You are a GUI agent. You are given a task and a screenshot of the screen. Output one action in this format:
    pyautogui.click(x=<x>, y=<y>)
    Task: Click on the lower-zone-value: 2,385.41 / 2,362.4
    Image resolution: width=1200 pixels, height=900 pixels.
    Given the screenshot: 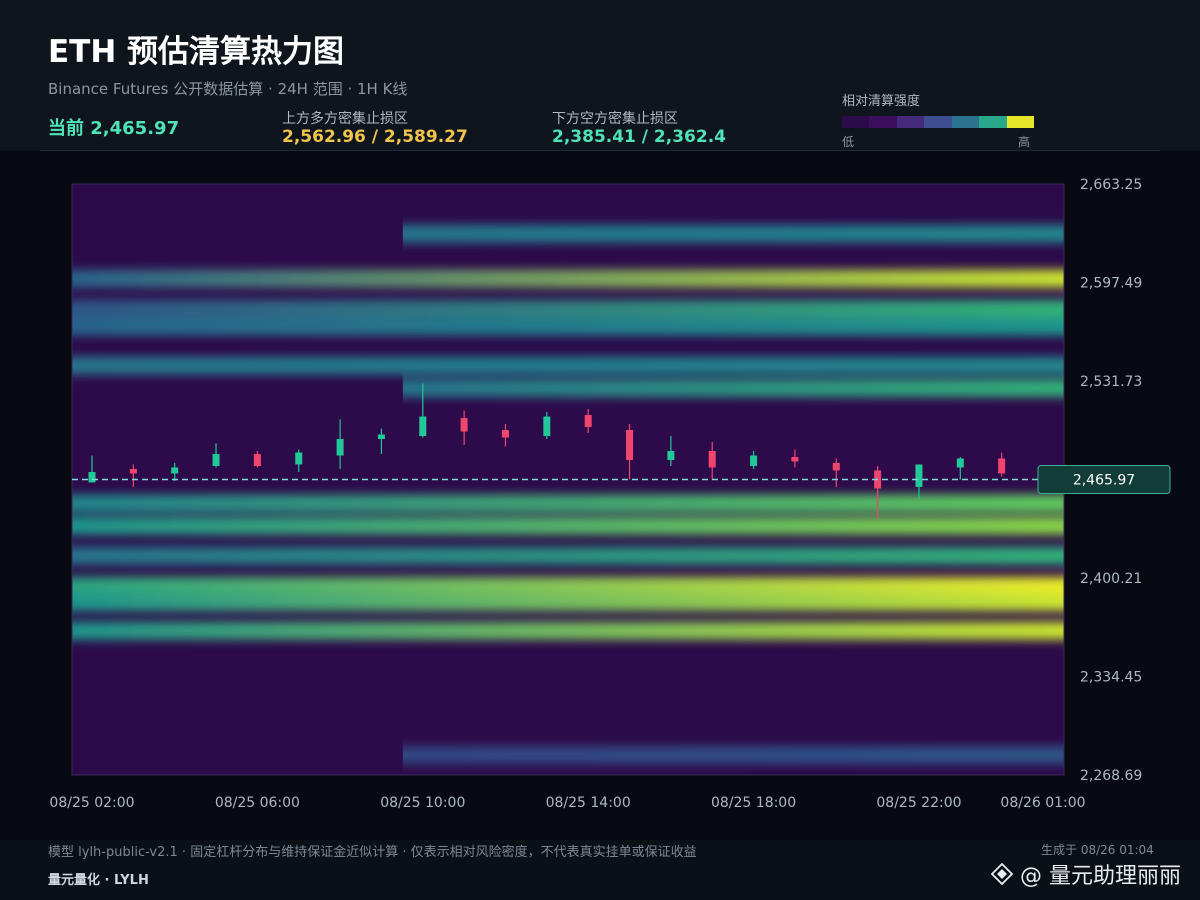 What is the action you would take?
    pyautogui.click(x=639, y=137)
    